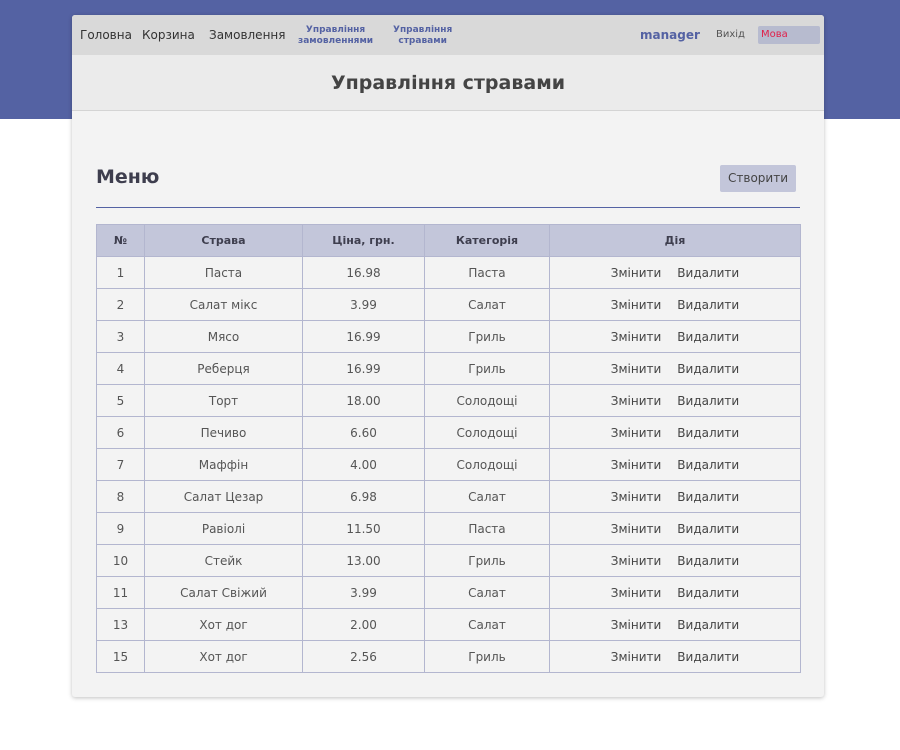  What do you see at coordinates (363, 464) in the screenshot?
I see `cell-price: 4.00` at bounding box center [363, 464].